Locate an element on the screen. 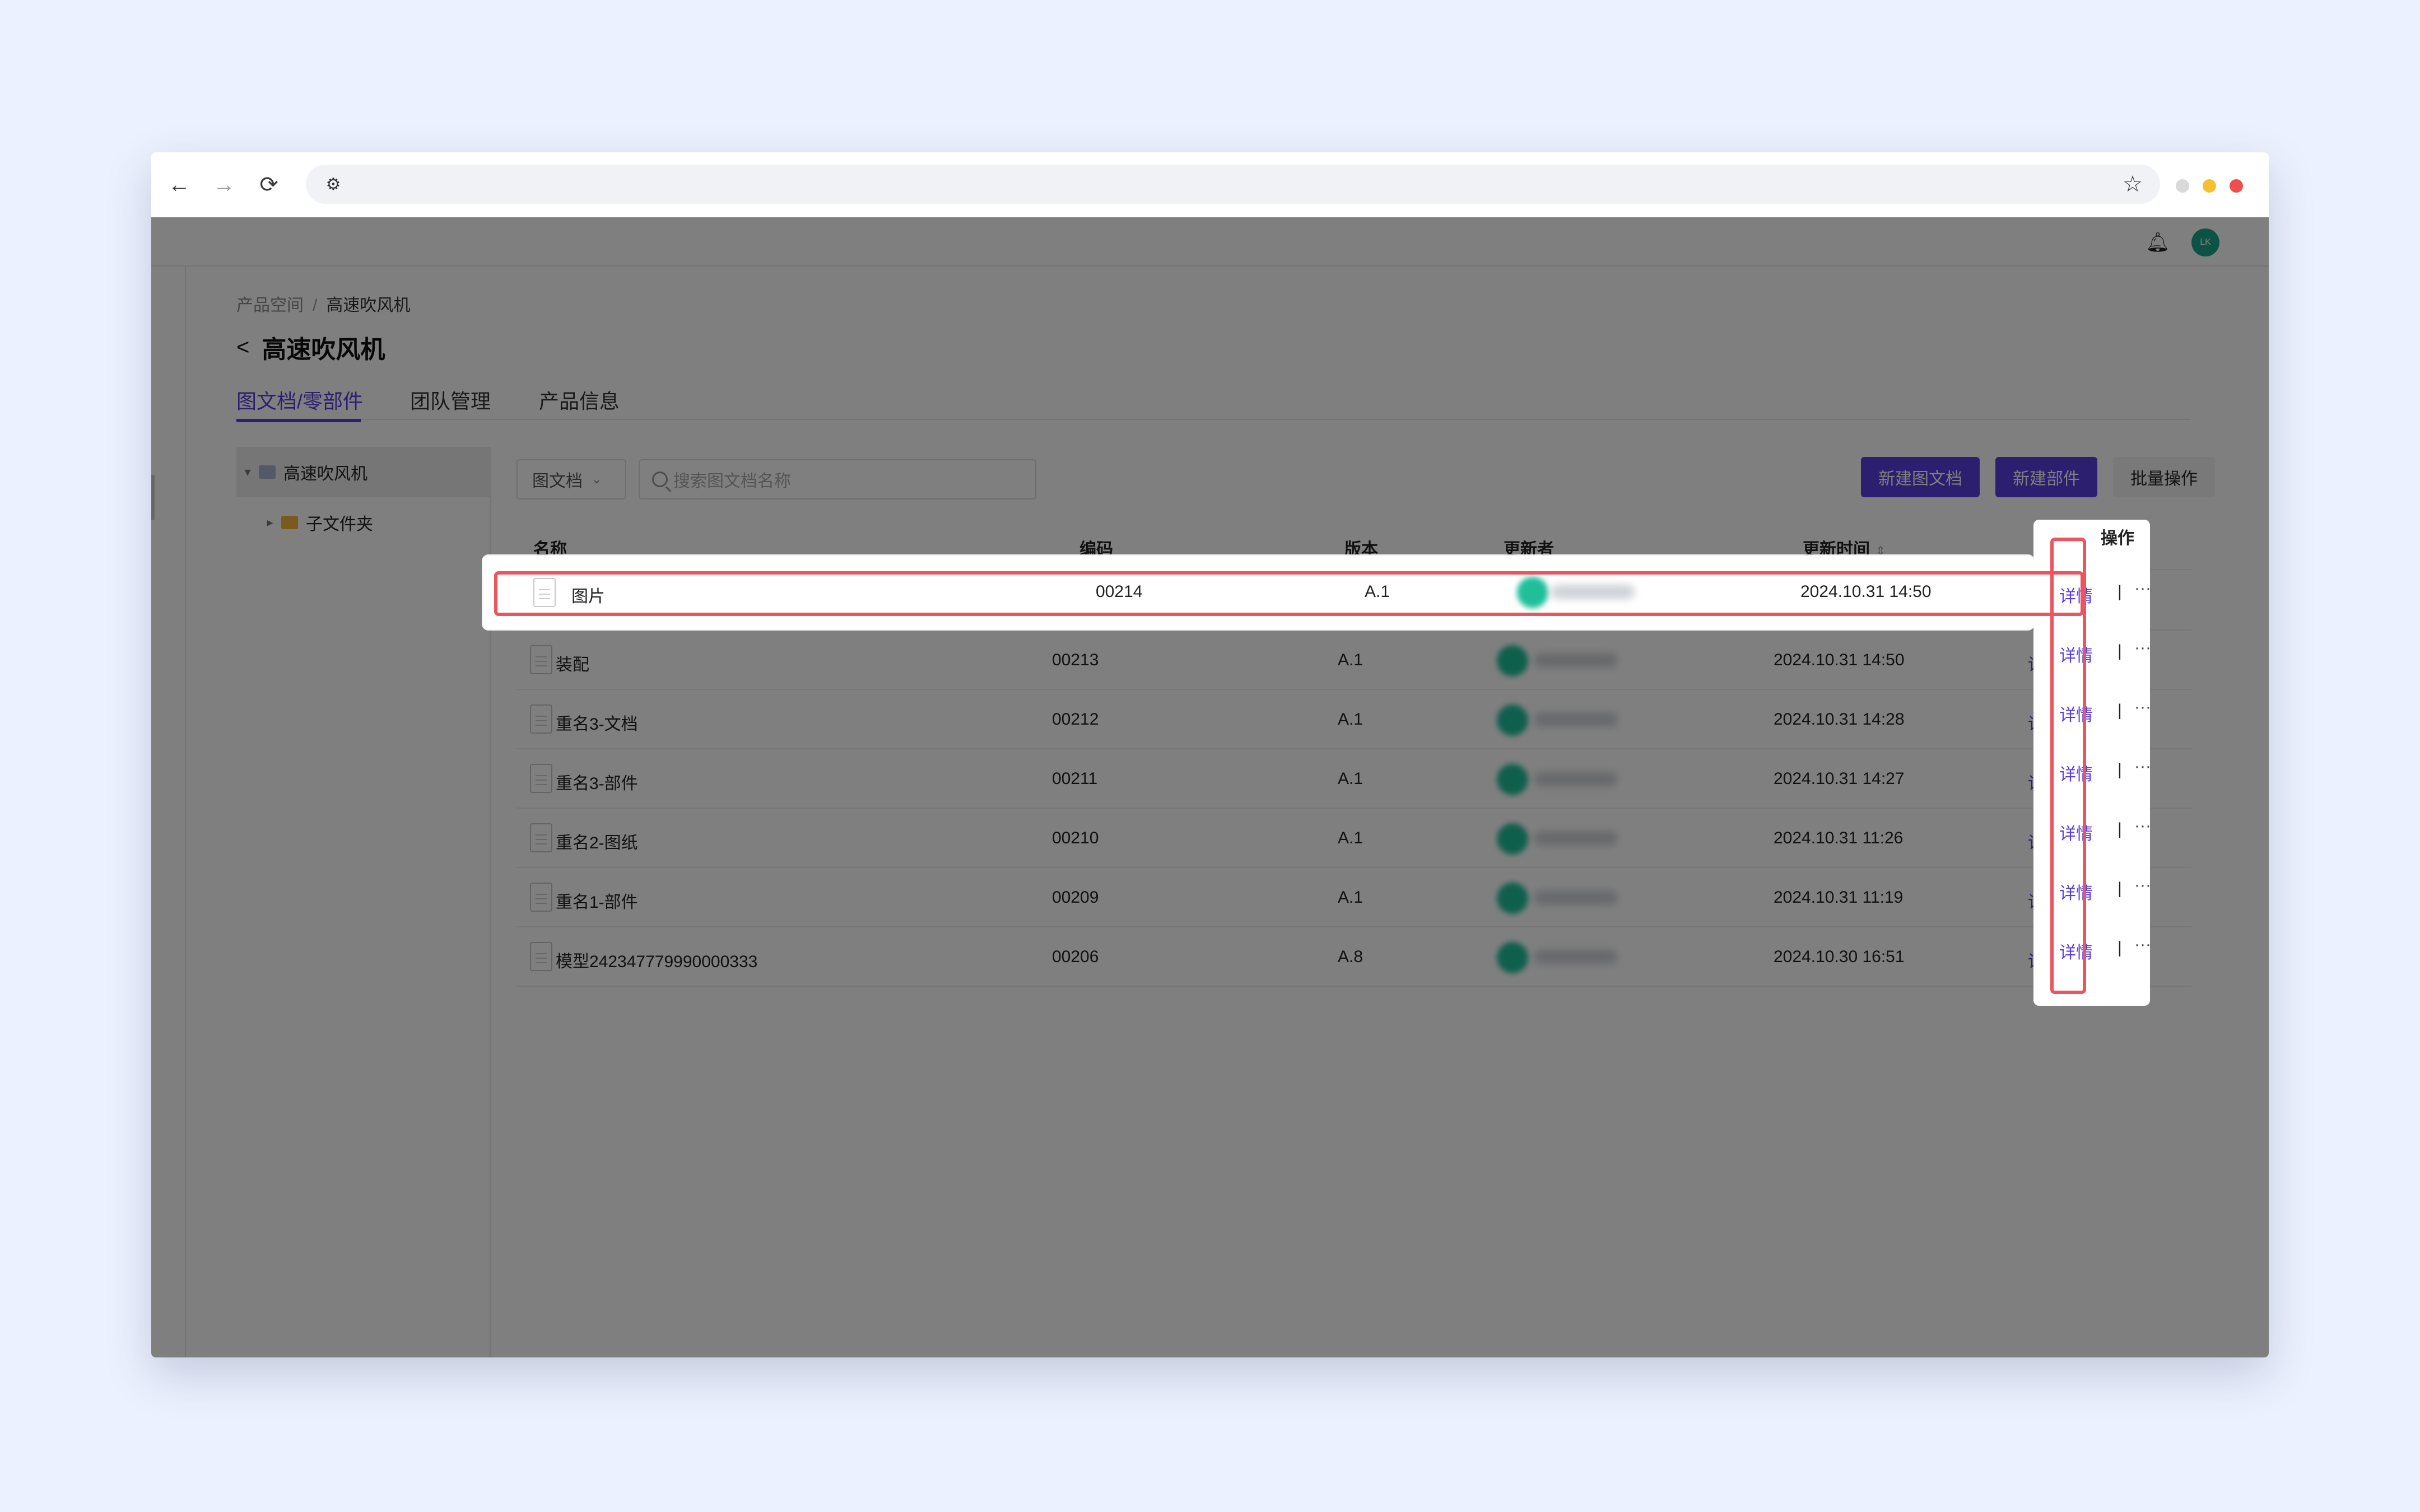 This screenshot has height=1512, width=2420. reload-icon: ⟳ is located at coordinates (269, 185).